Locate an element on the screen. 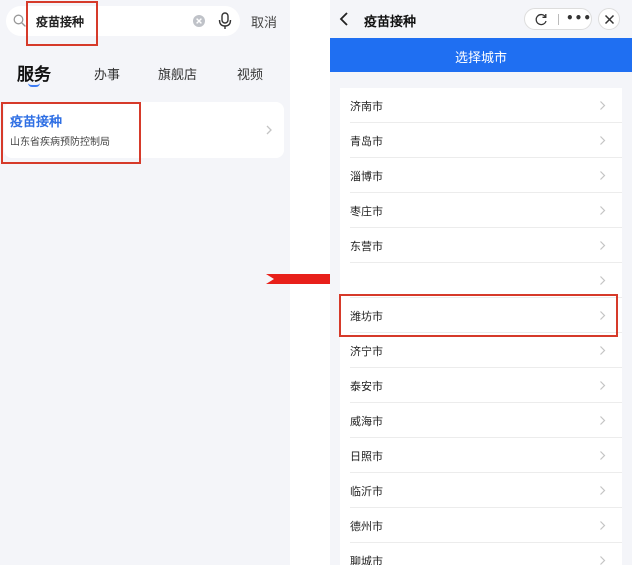 The image size is (632, 565). city-name: 聊城市 is located at coordinates (366, 560).